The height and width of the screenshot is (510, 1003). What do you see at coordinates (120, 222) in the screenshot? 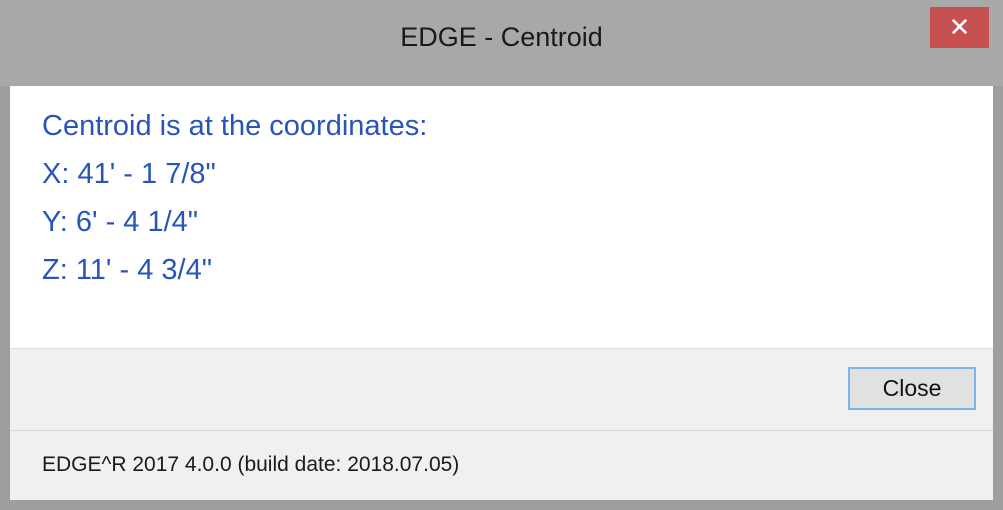
I see `y-coordinate: Y: 6' - 4 1/4"` at bounding box center [120, 222].